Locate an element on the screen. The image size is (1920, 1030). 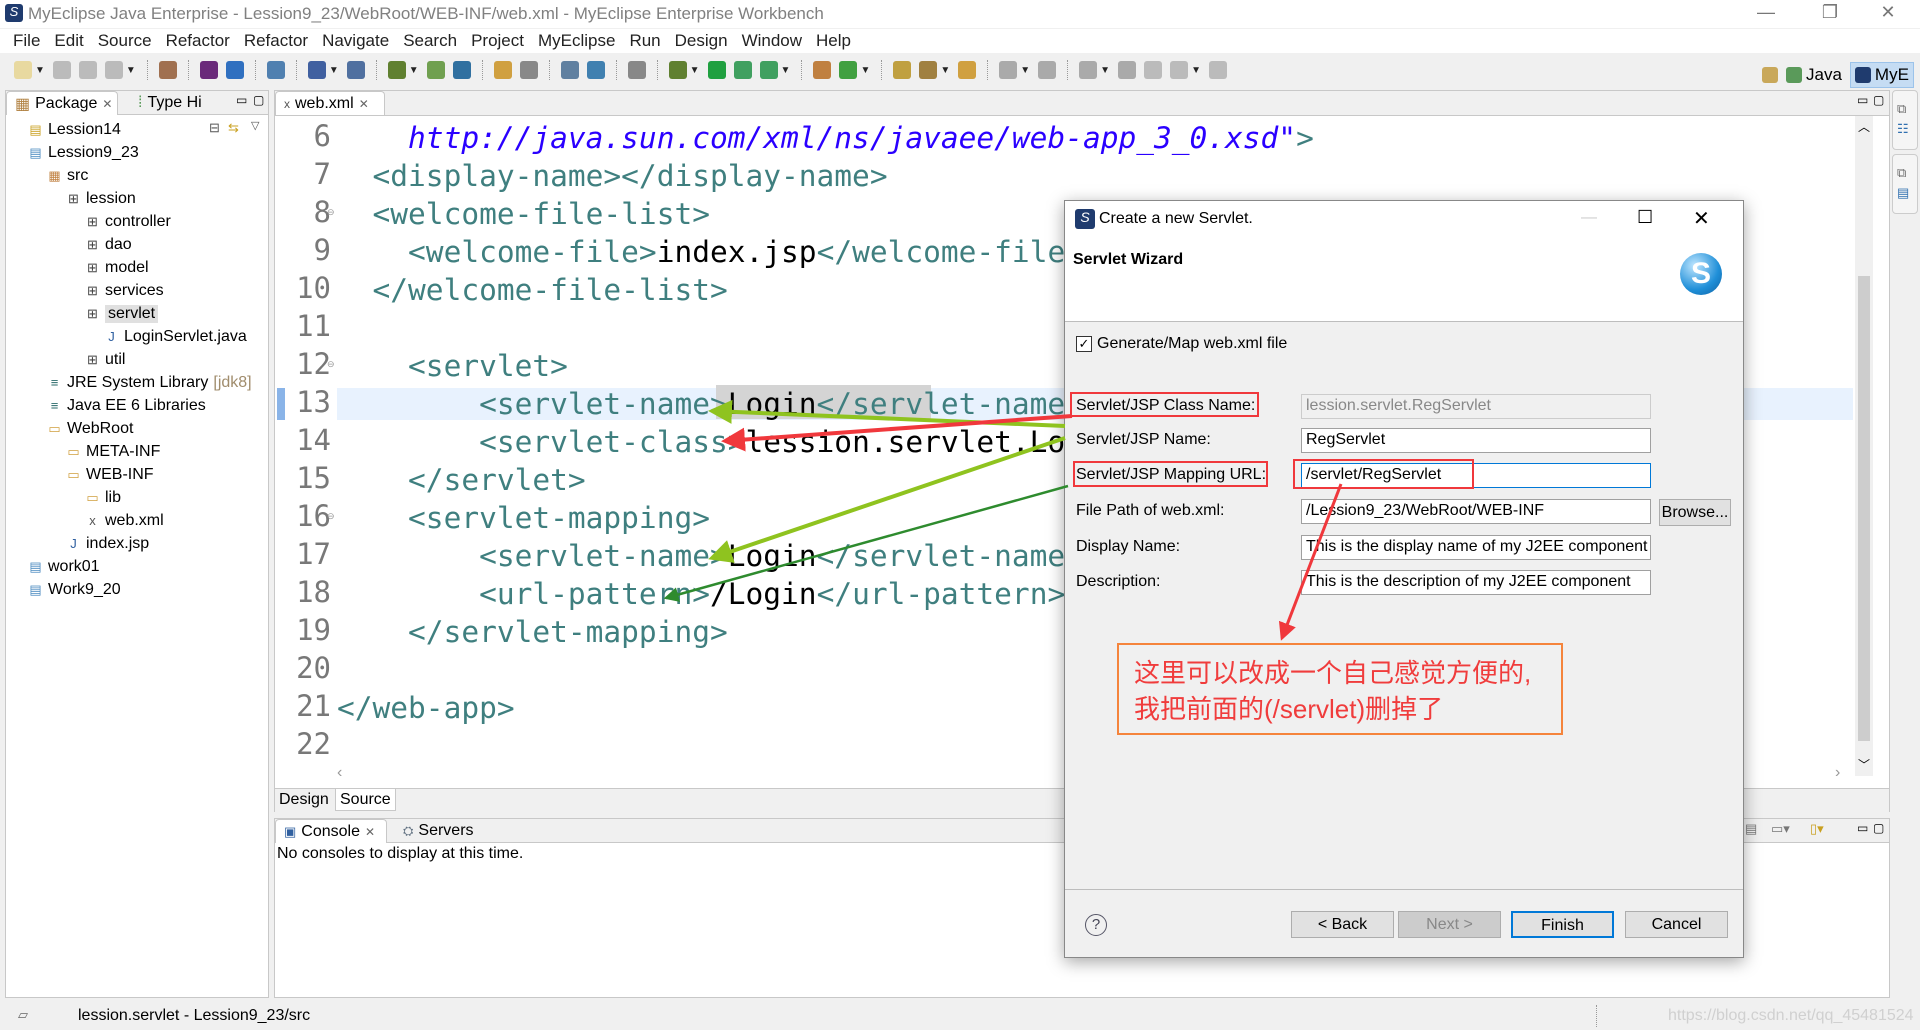
annotation-note: 这里可以改成一个自己感觉方便的, 我把前面的(/servlet)删掉了 is located at coordinates (1340, 689).